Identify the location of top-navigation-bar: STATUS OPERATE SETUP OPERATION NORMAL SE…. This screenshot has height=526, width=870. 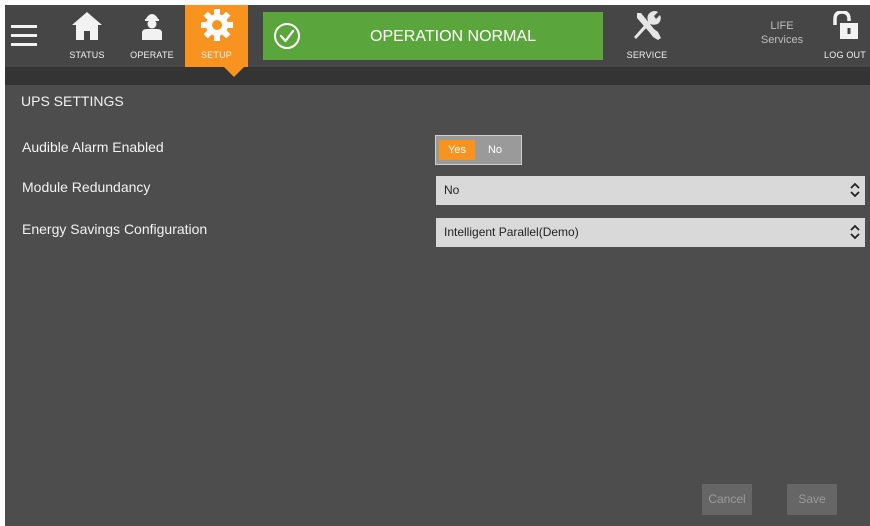
(437, 36).